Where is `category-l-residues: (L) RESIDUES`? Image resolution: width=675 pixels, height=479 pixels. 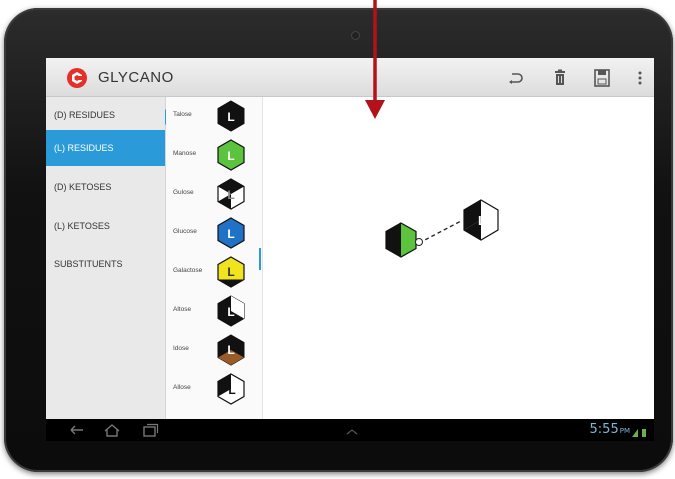 category-l-residues: (L) RESIDUES is located at coordinates (105, 148).